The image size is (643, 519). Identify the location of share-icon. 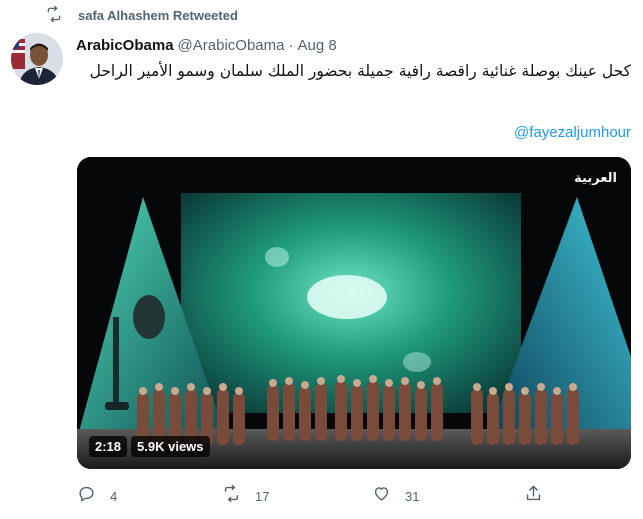
(533, 496).